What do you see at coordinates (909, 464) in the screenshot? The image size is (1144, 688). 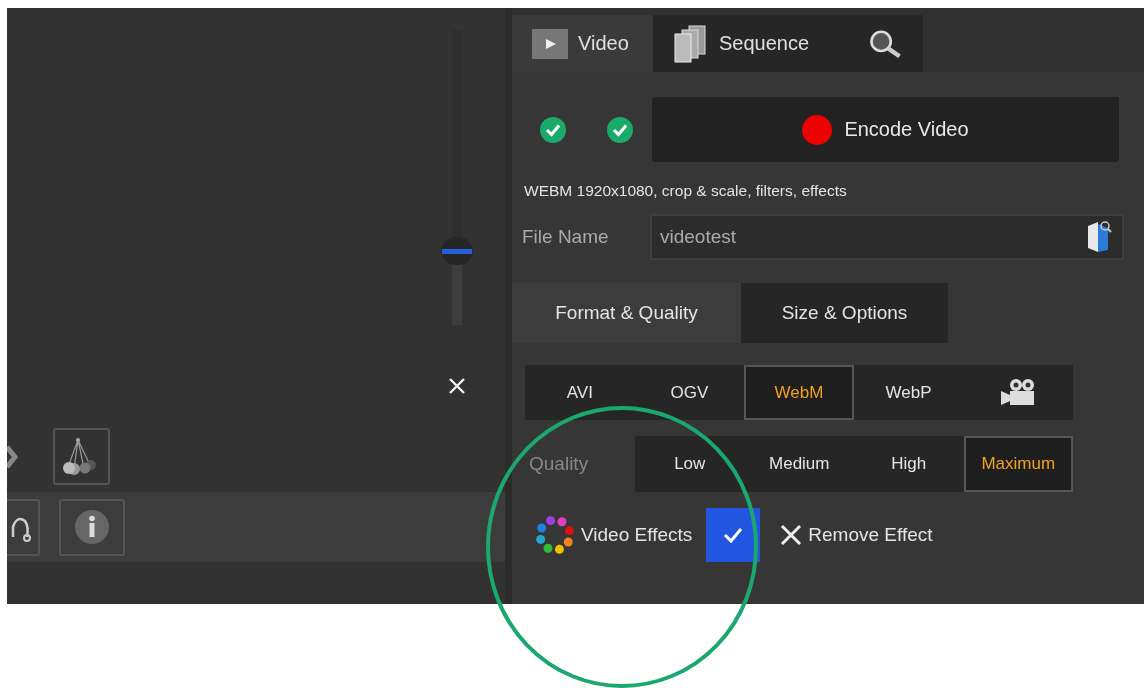 I see `quality-option: High` at bounding box center [909, 464].